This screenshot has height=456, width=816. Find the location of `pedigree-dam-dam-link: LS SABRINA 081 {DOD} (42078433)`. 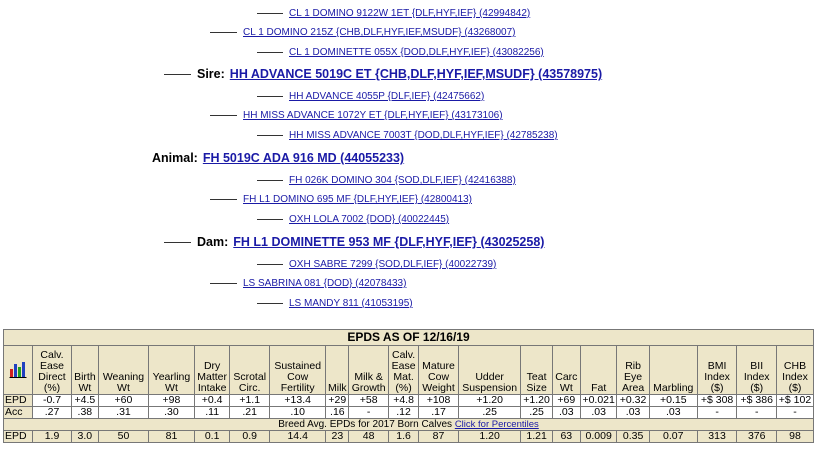

pedigree-dam-dam-link: LS SABRINA 081 {DOD} (42078433) is located at coordinates (324, 283).